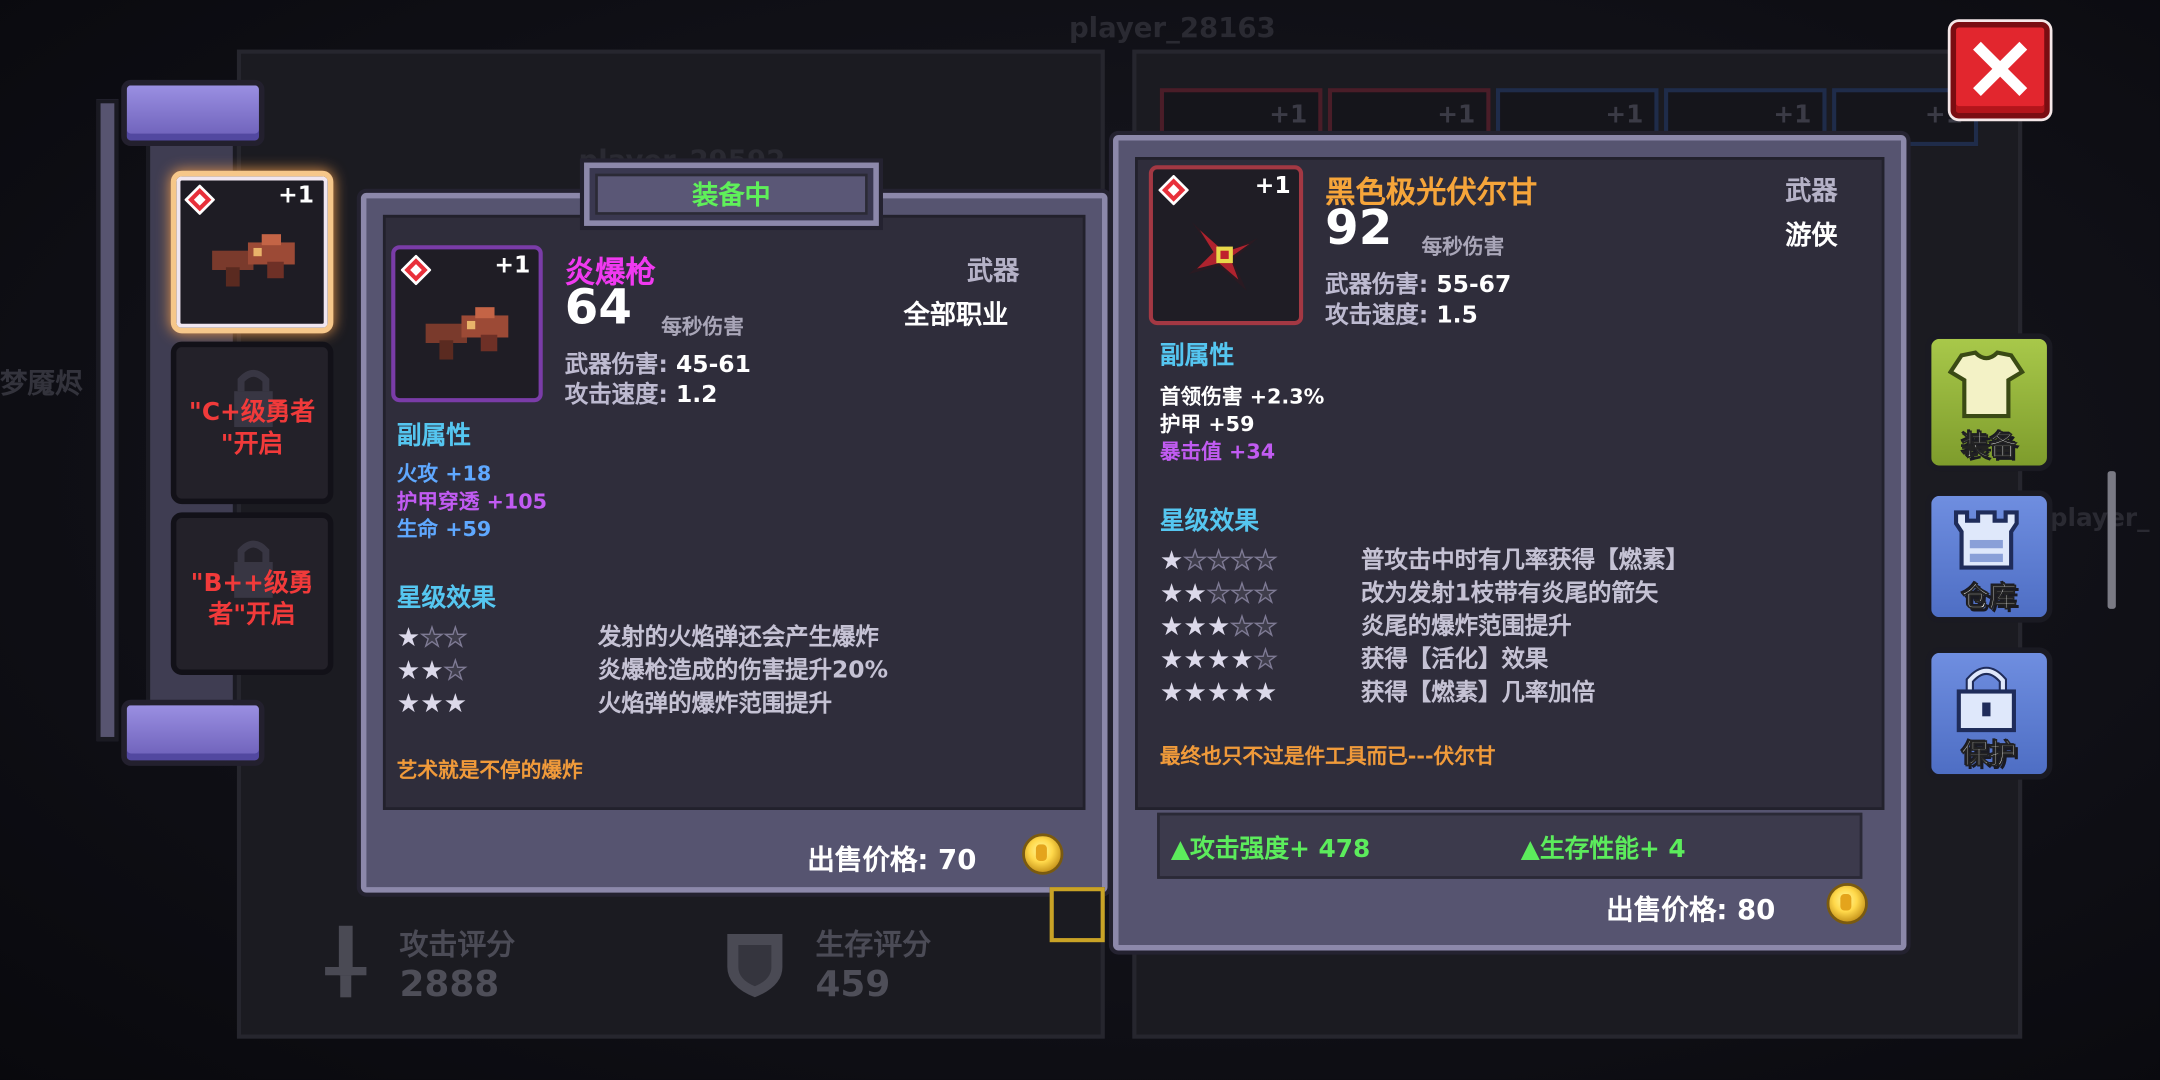  Describe the element at coordinates (1172, 28) in the screenshot. I see `bg-player-name-top: player_28163` at that location.